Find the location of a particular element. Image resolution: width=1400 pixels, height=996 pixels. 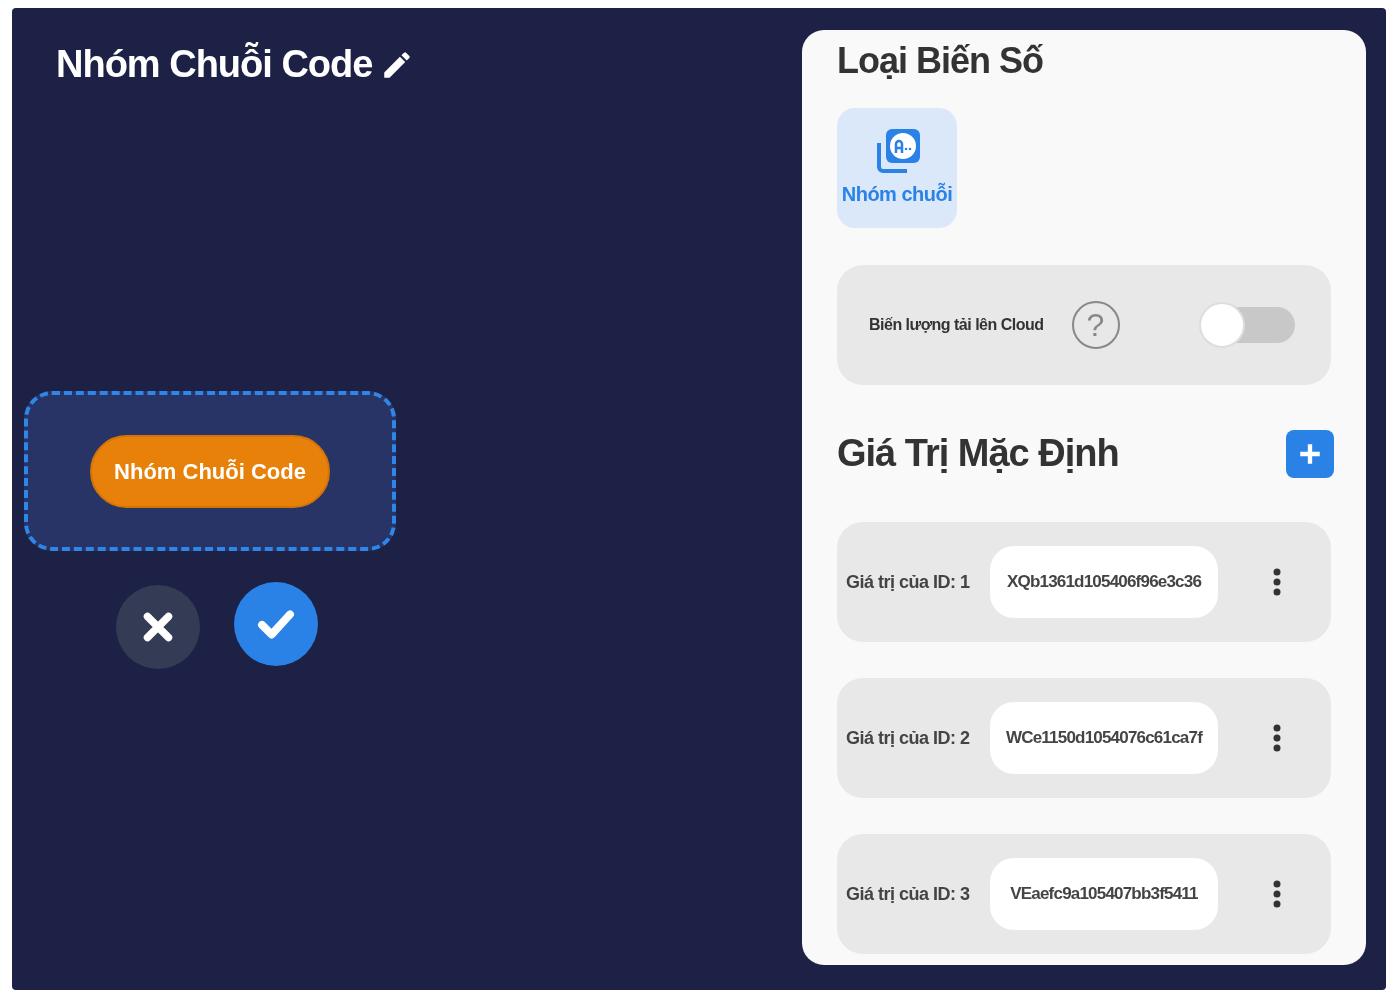

section-heading: Loại Biến Số is located at coordinates (941, 61).